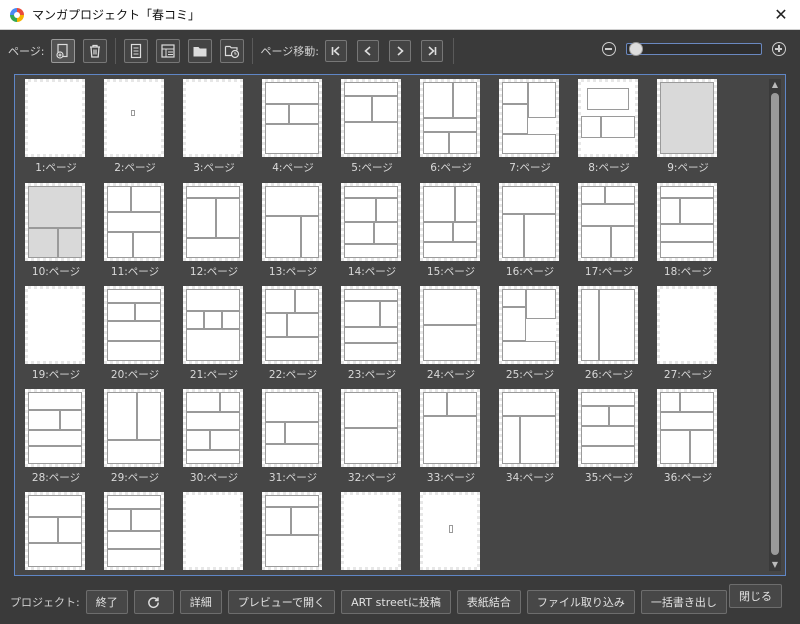 The image size is (800, 624). I want to click on page-thumbnail: 17:ページ, so click(609, 232).